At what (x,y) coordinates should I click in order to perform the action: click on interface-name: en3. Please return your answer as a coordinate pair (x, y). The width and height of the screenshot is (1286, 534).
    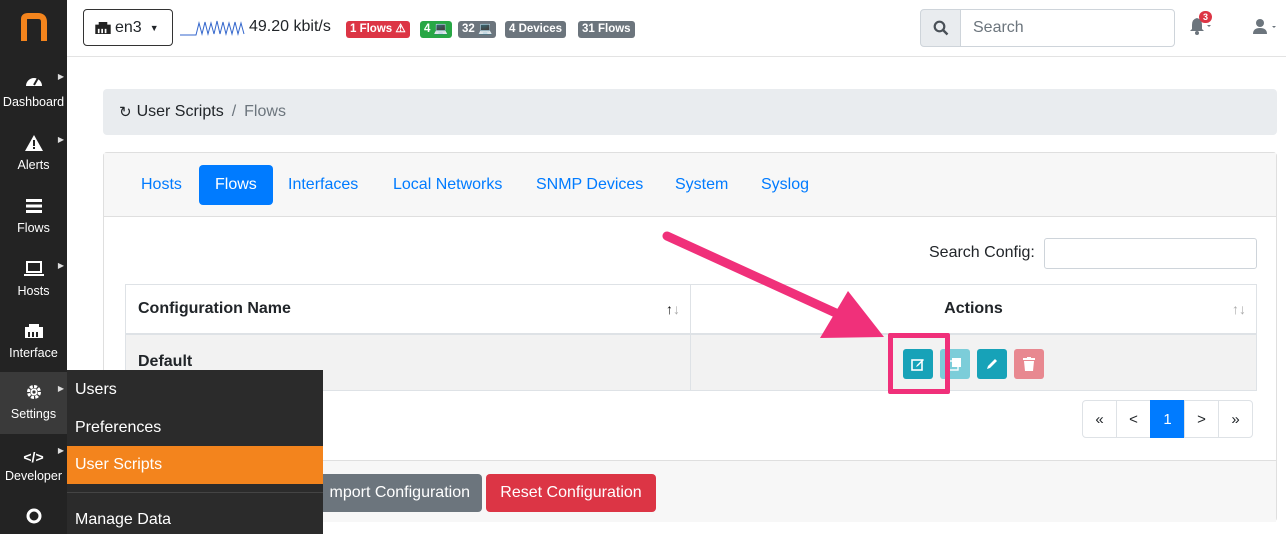
    Looking at the image, I should click on (128, 27).